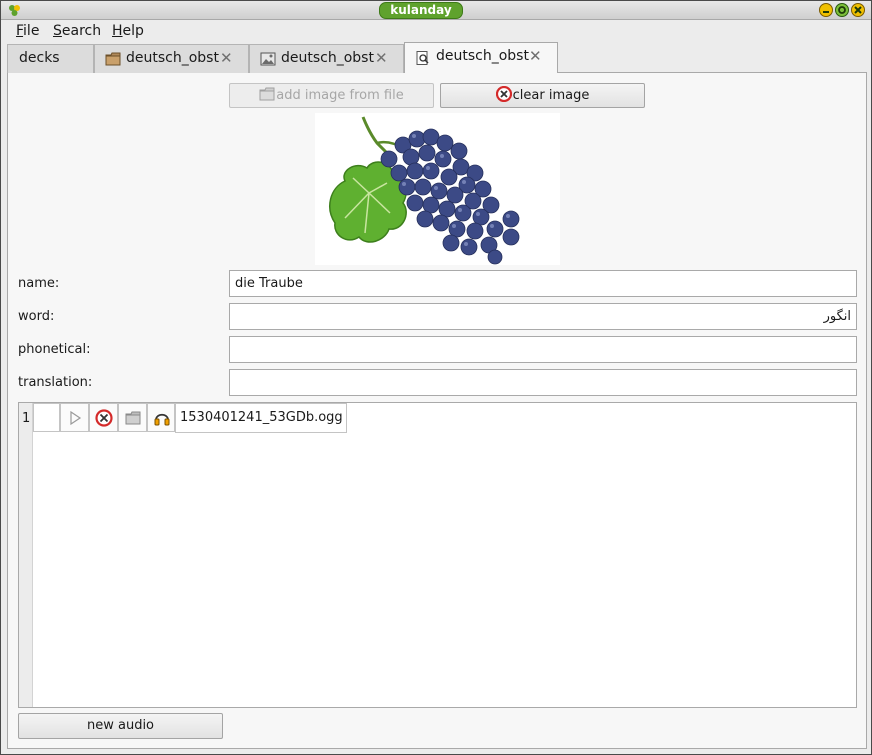 This screenshot has height=755, width=872. I want to click on maximize-icon, so click(842, 10).